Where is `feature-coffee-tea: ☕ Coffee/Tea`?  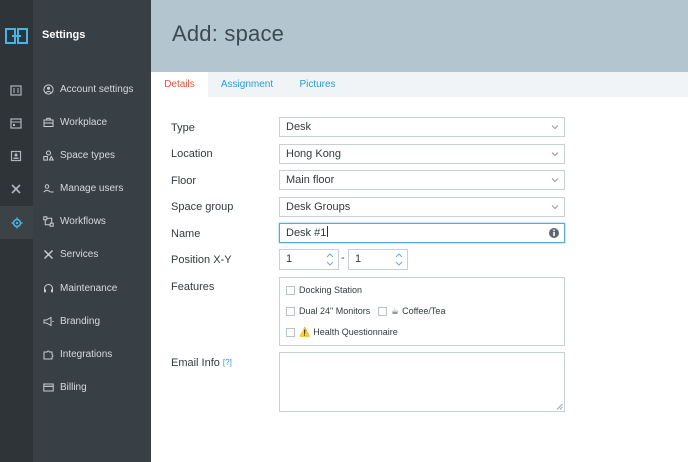 feature-coffee-tea: ☕ Coffee/Tea is located at coordinates (411, 311).